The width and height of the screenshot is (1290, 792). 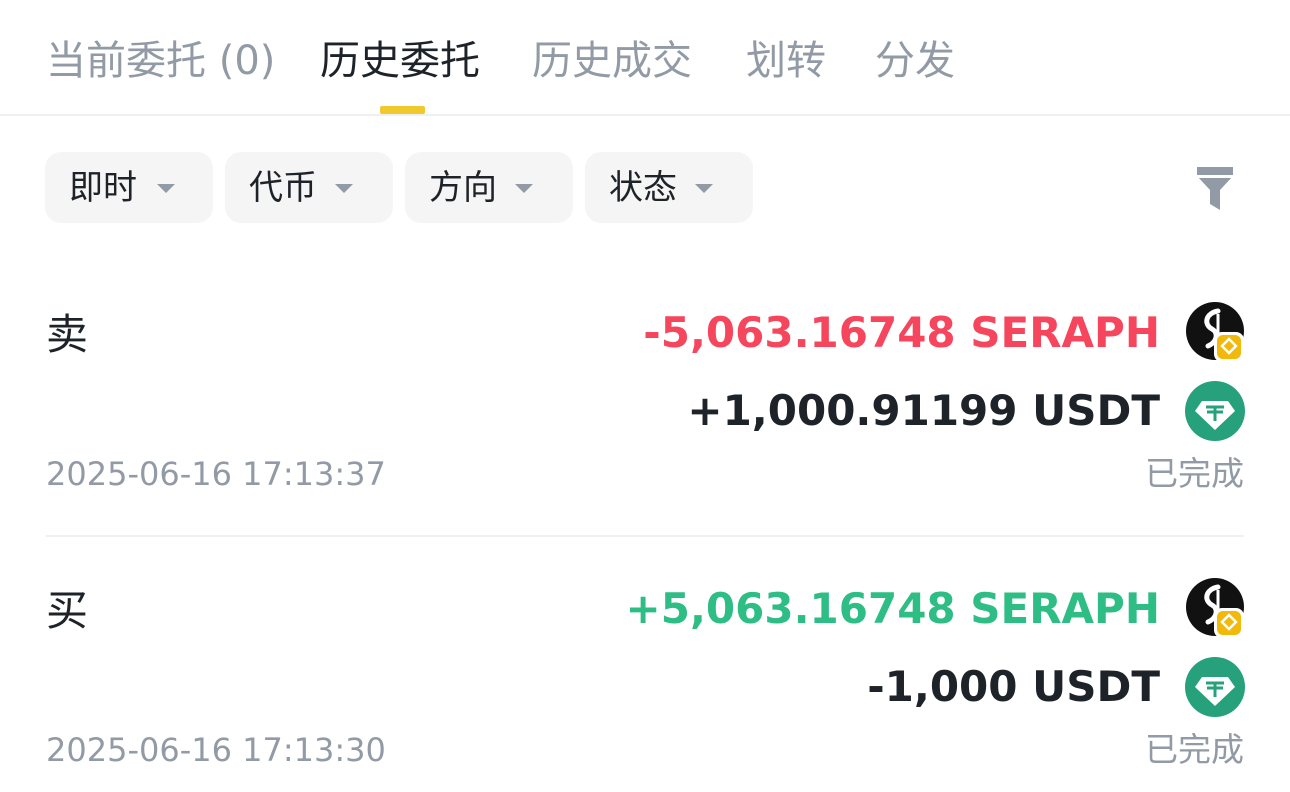 I want to click on base-amount: -5,063.16748 SERAPH, so click(x=901, y=332).